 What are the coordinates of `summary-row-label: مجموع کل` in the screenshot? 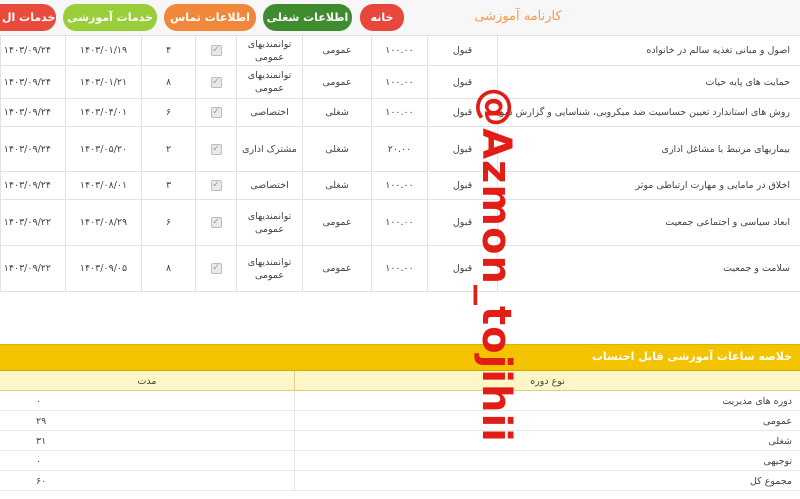 It's located at (547, 481).